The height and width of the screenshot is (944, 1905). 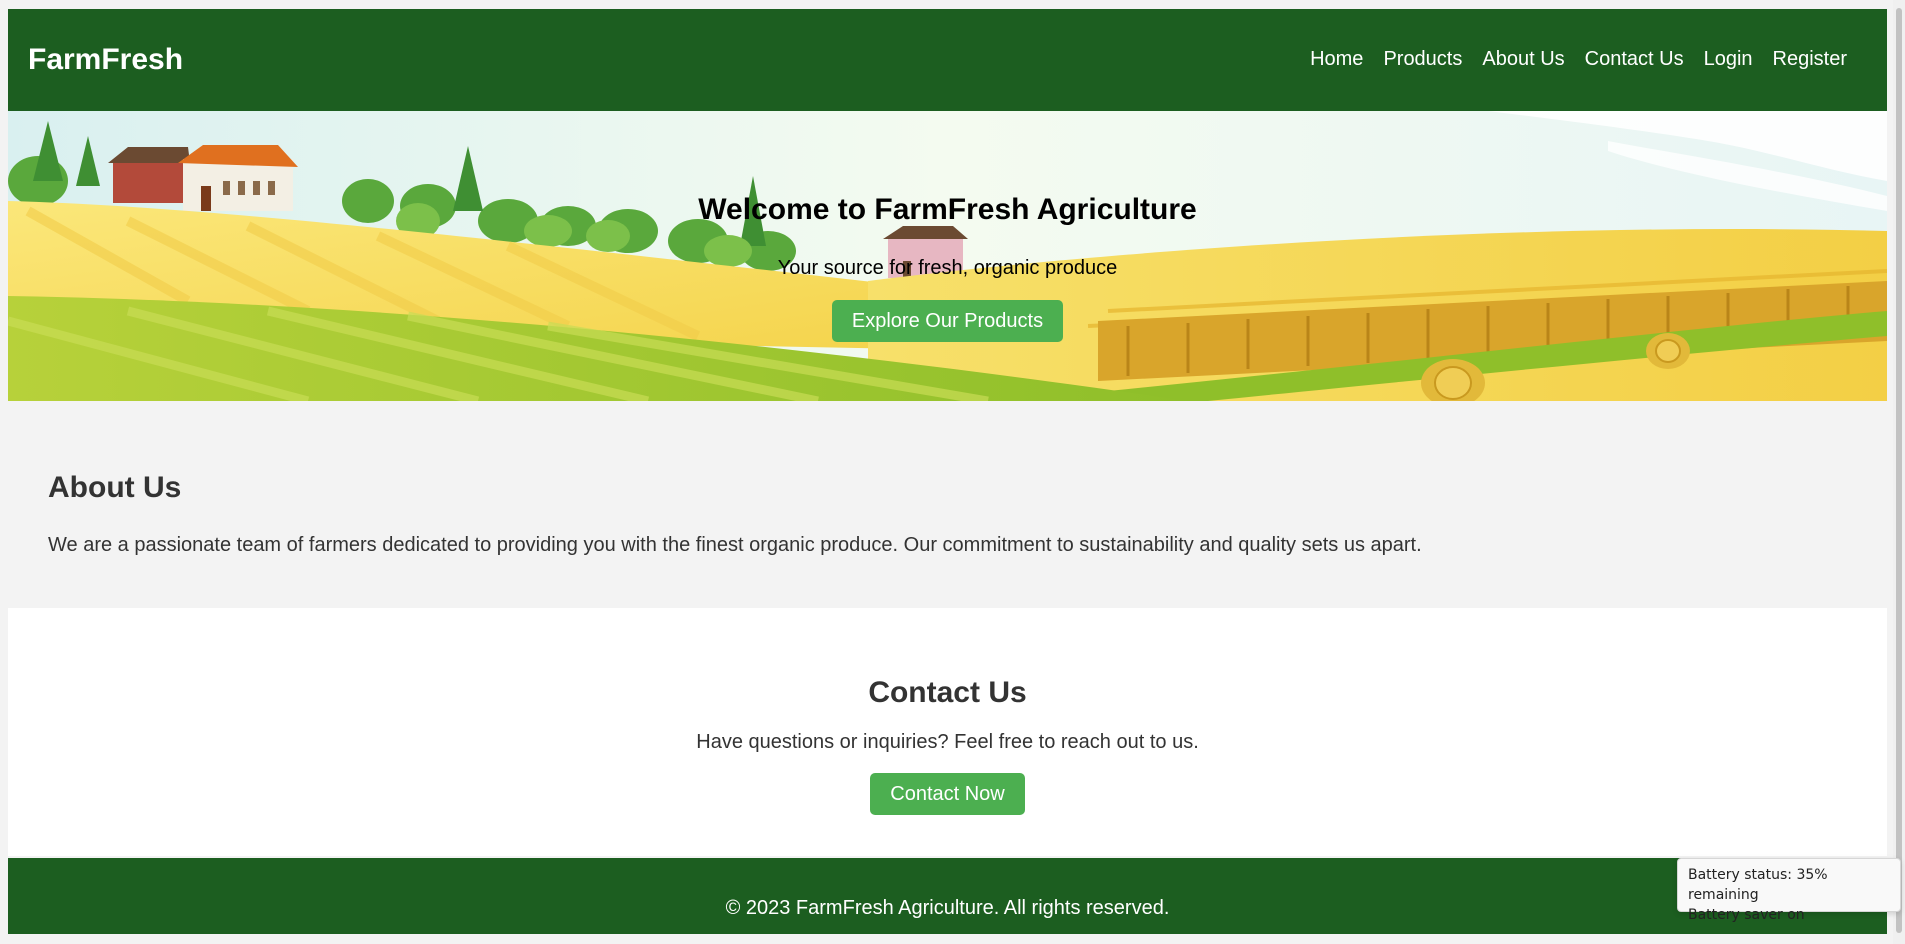 I want to click on about-heading: About Us, so click(x=115, y=487).